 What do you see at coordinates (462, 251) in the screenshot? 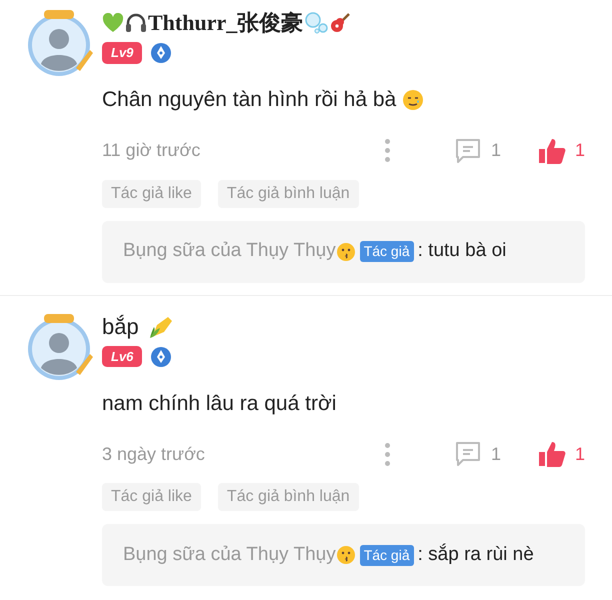
I see `reply-text: : tutu bà oi` at bounding box center [462, 251].